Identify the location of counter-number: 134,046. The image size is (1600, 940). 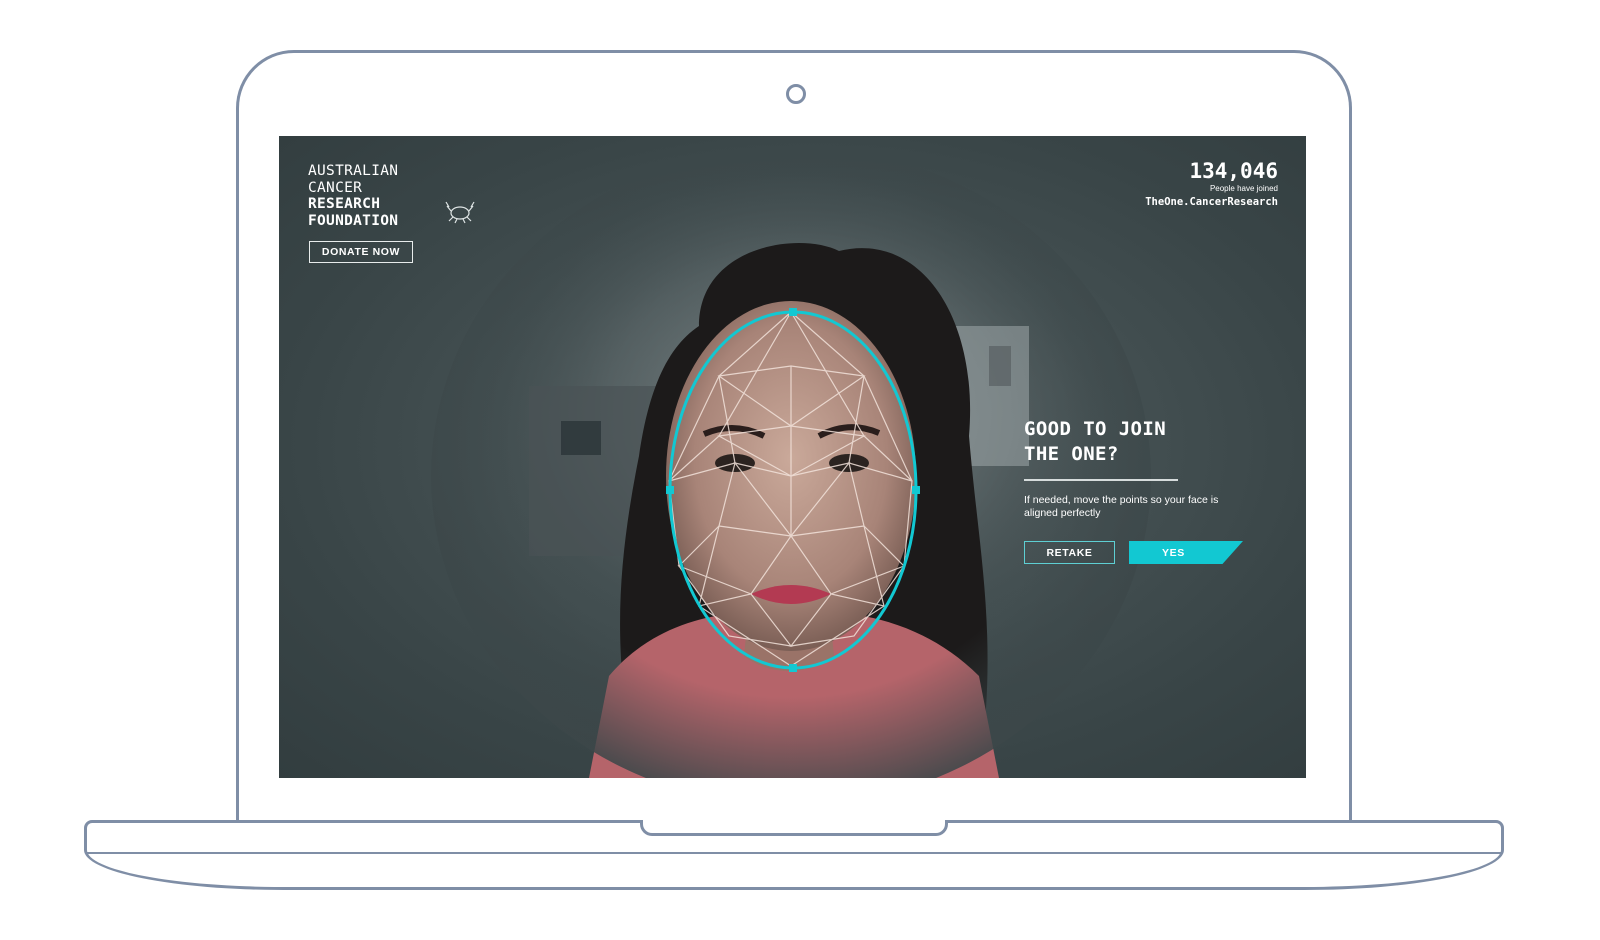
(1233, 171).